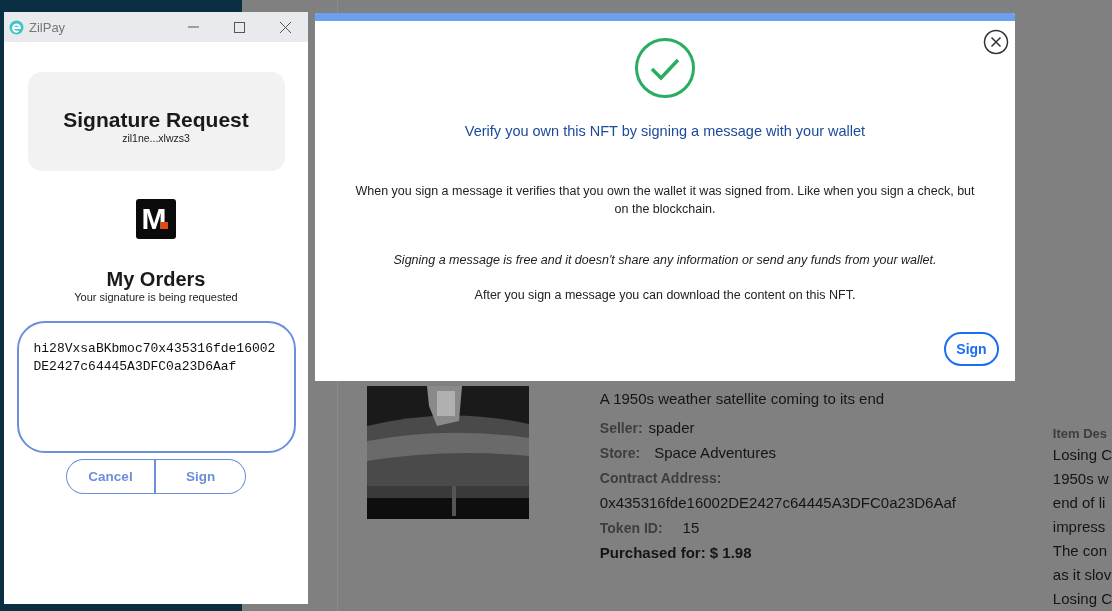 The image size is (1112, 611). I want to click on detail-value: spader, so click(671, 427).